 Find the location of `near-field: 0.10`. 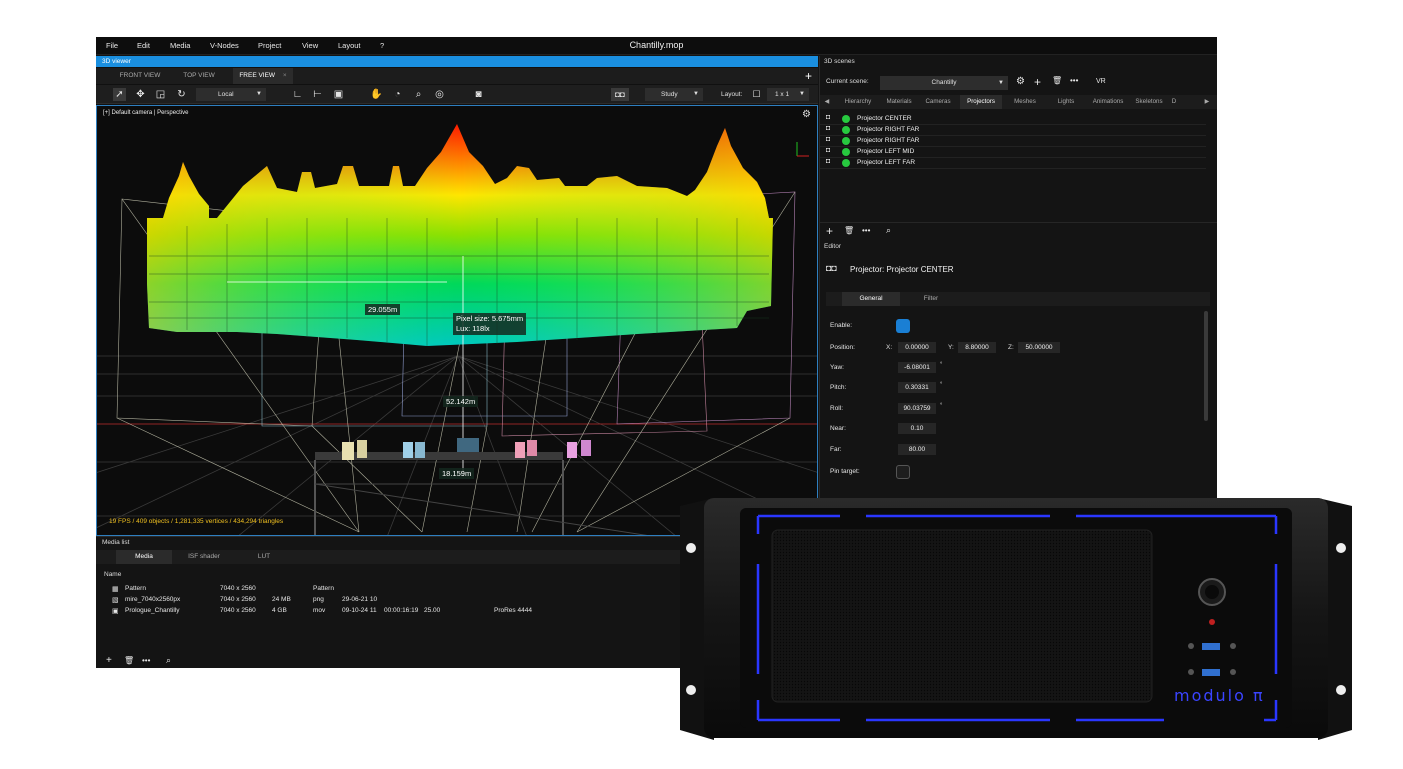

near-field: 0.10 is located at coordinates (917, 428).